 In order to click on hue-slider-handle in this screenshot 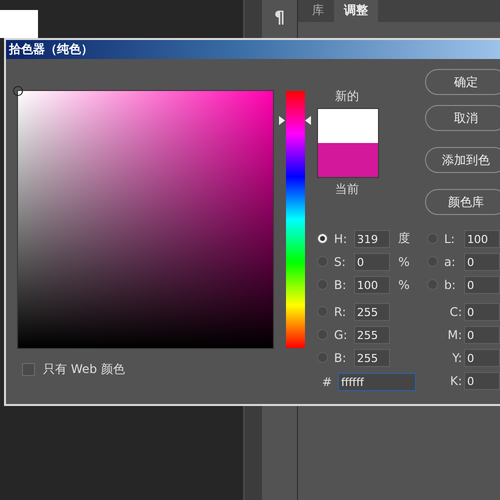, I will do `click(295, 121)`.